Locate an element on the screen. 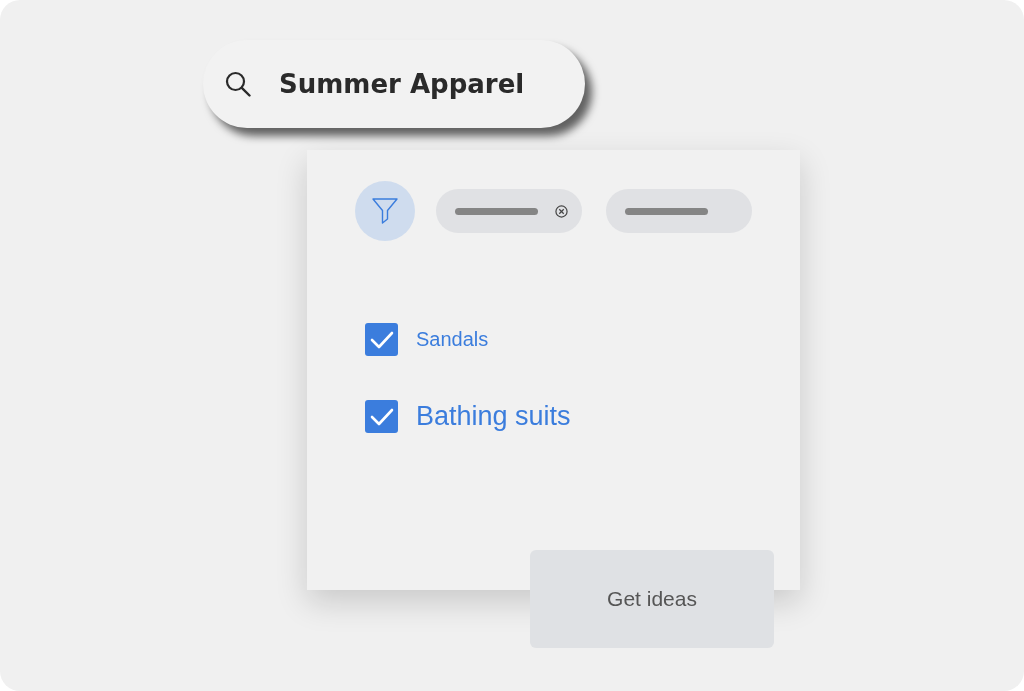 The height and width of the screenshot is (691, 1024). search-icon is located at coordinates (238, 84).